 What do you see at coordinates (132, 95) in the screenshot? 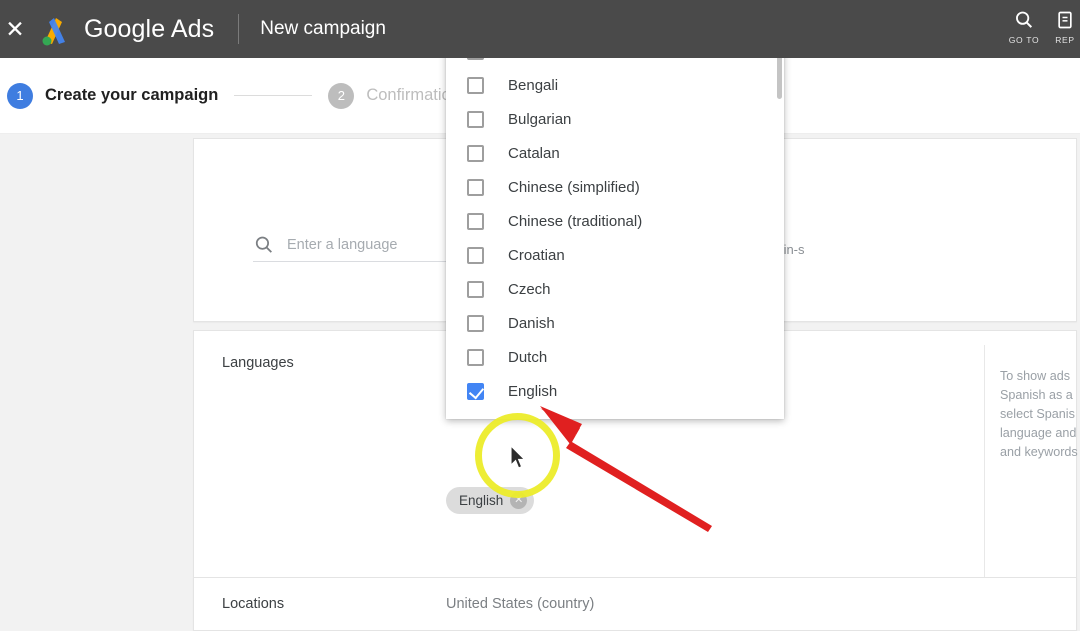
I see `step-label-1: Create your campaign` at bounding box center [132, 95].